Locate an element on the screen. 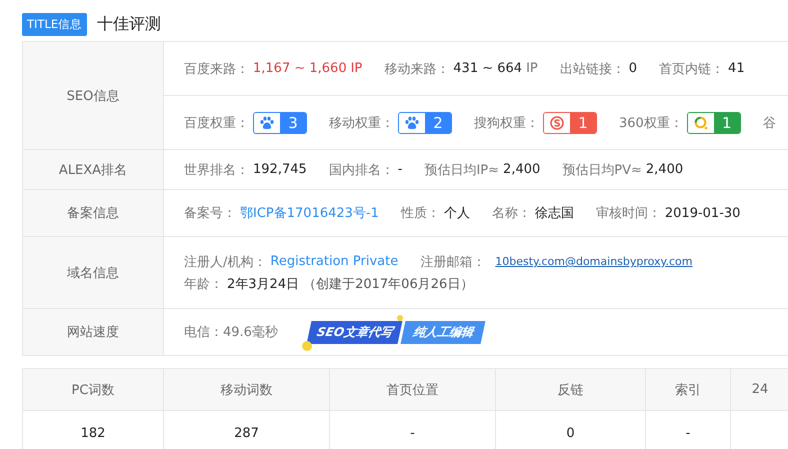 This screenshot has width=788, height=449. field-label: 首页内链： is located at coordinates (691, 69).